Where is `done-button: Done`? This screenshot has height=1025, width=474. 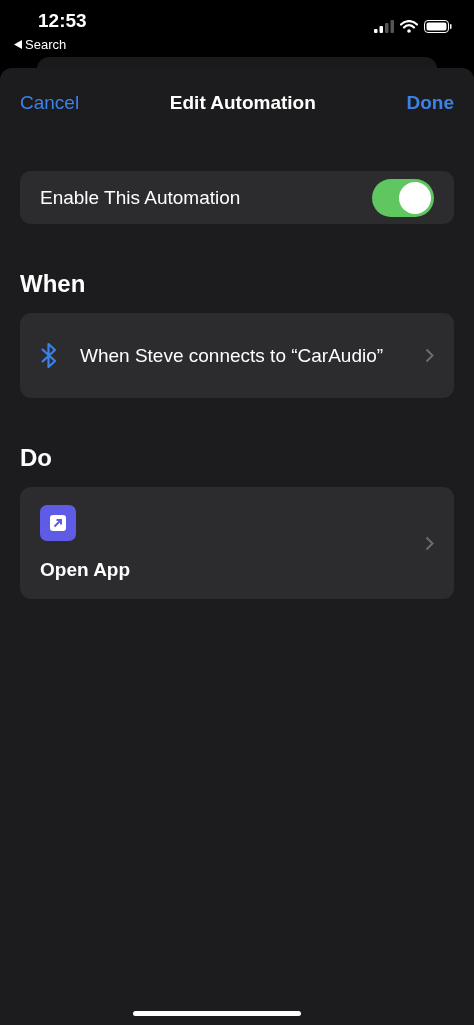
done-button: Done is located at coordinates (430, 103).